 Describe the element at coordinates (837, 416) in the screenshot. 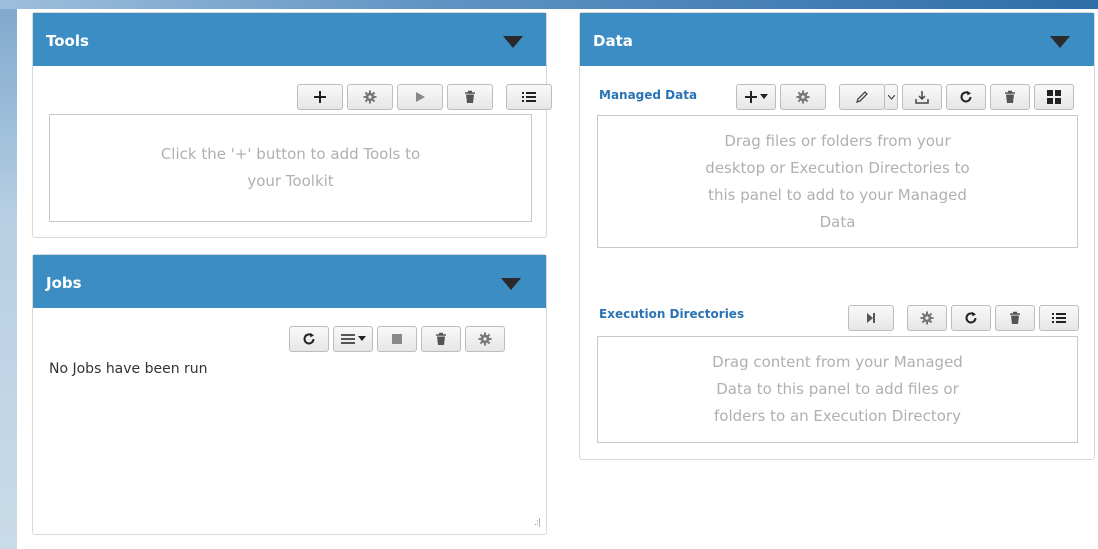

I see `execution-directories-empty-text-3: folders to an Execution Directory` at that location.